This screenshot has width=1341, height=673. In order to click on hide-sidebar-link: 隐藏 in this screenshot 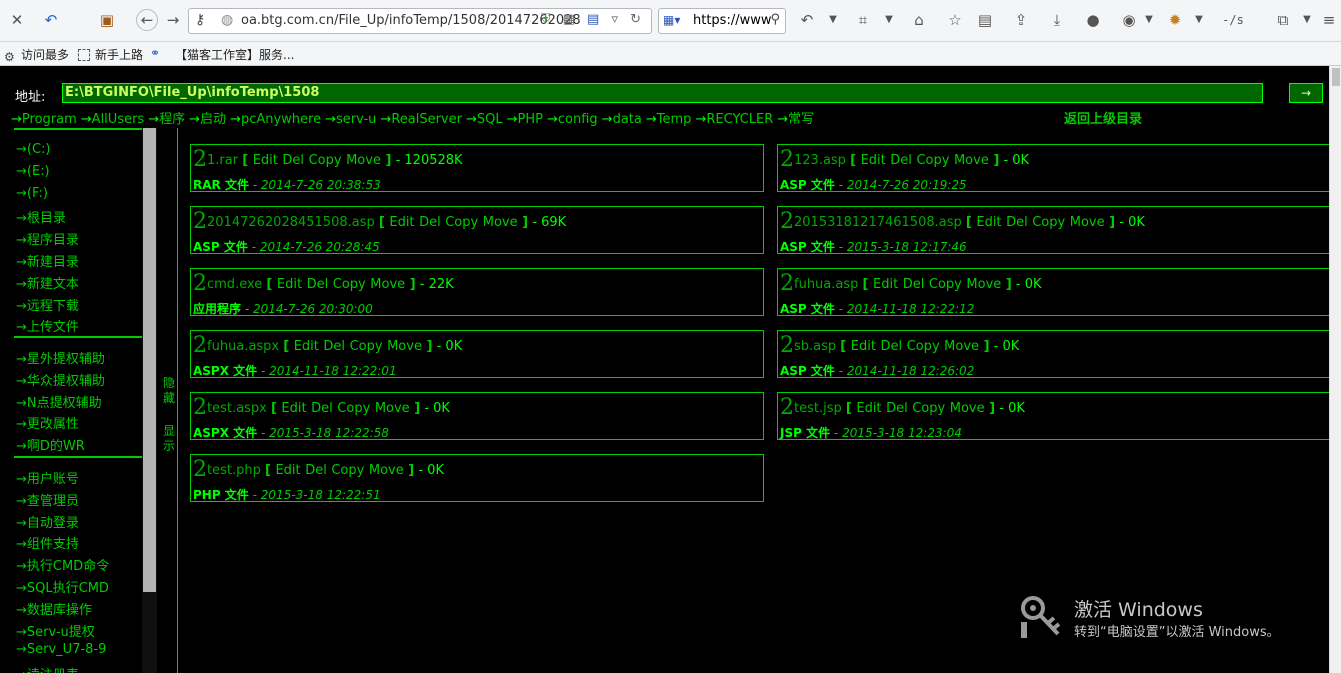, I will do `click(169, 391)`.